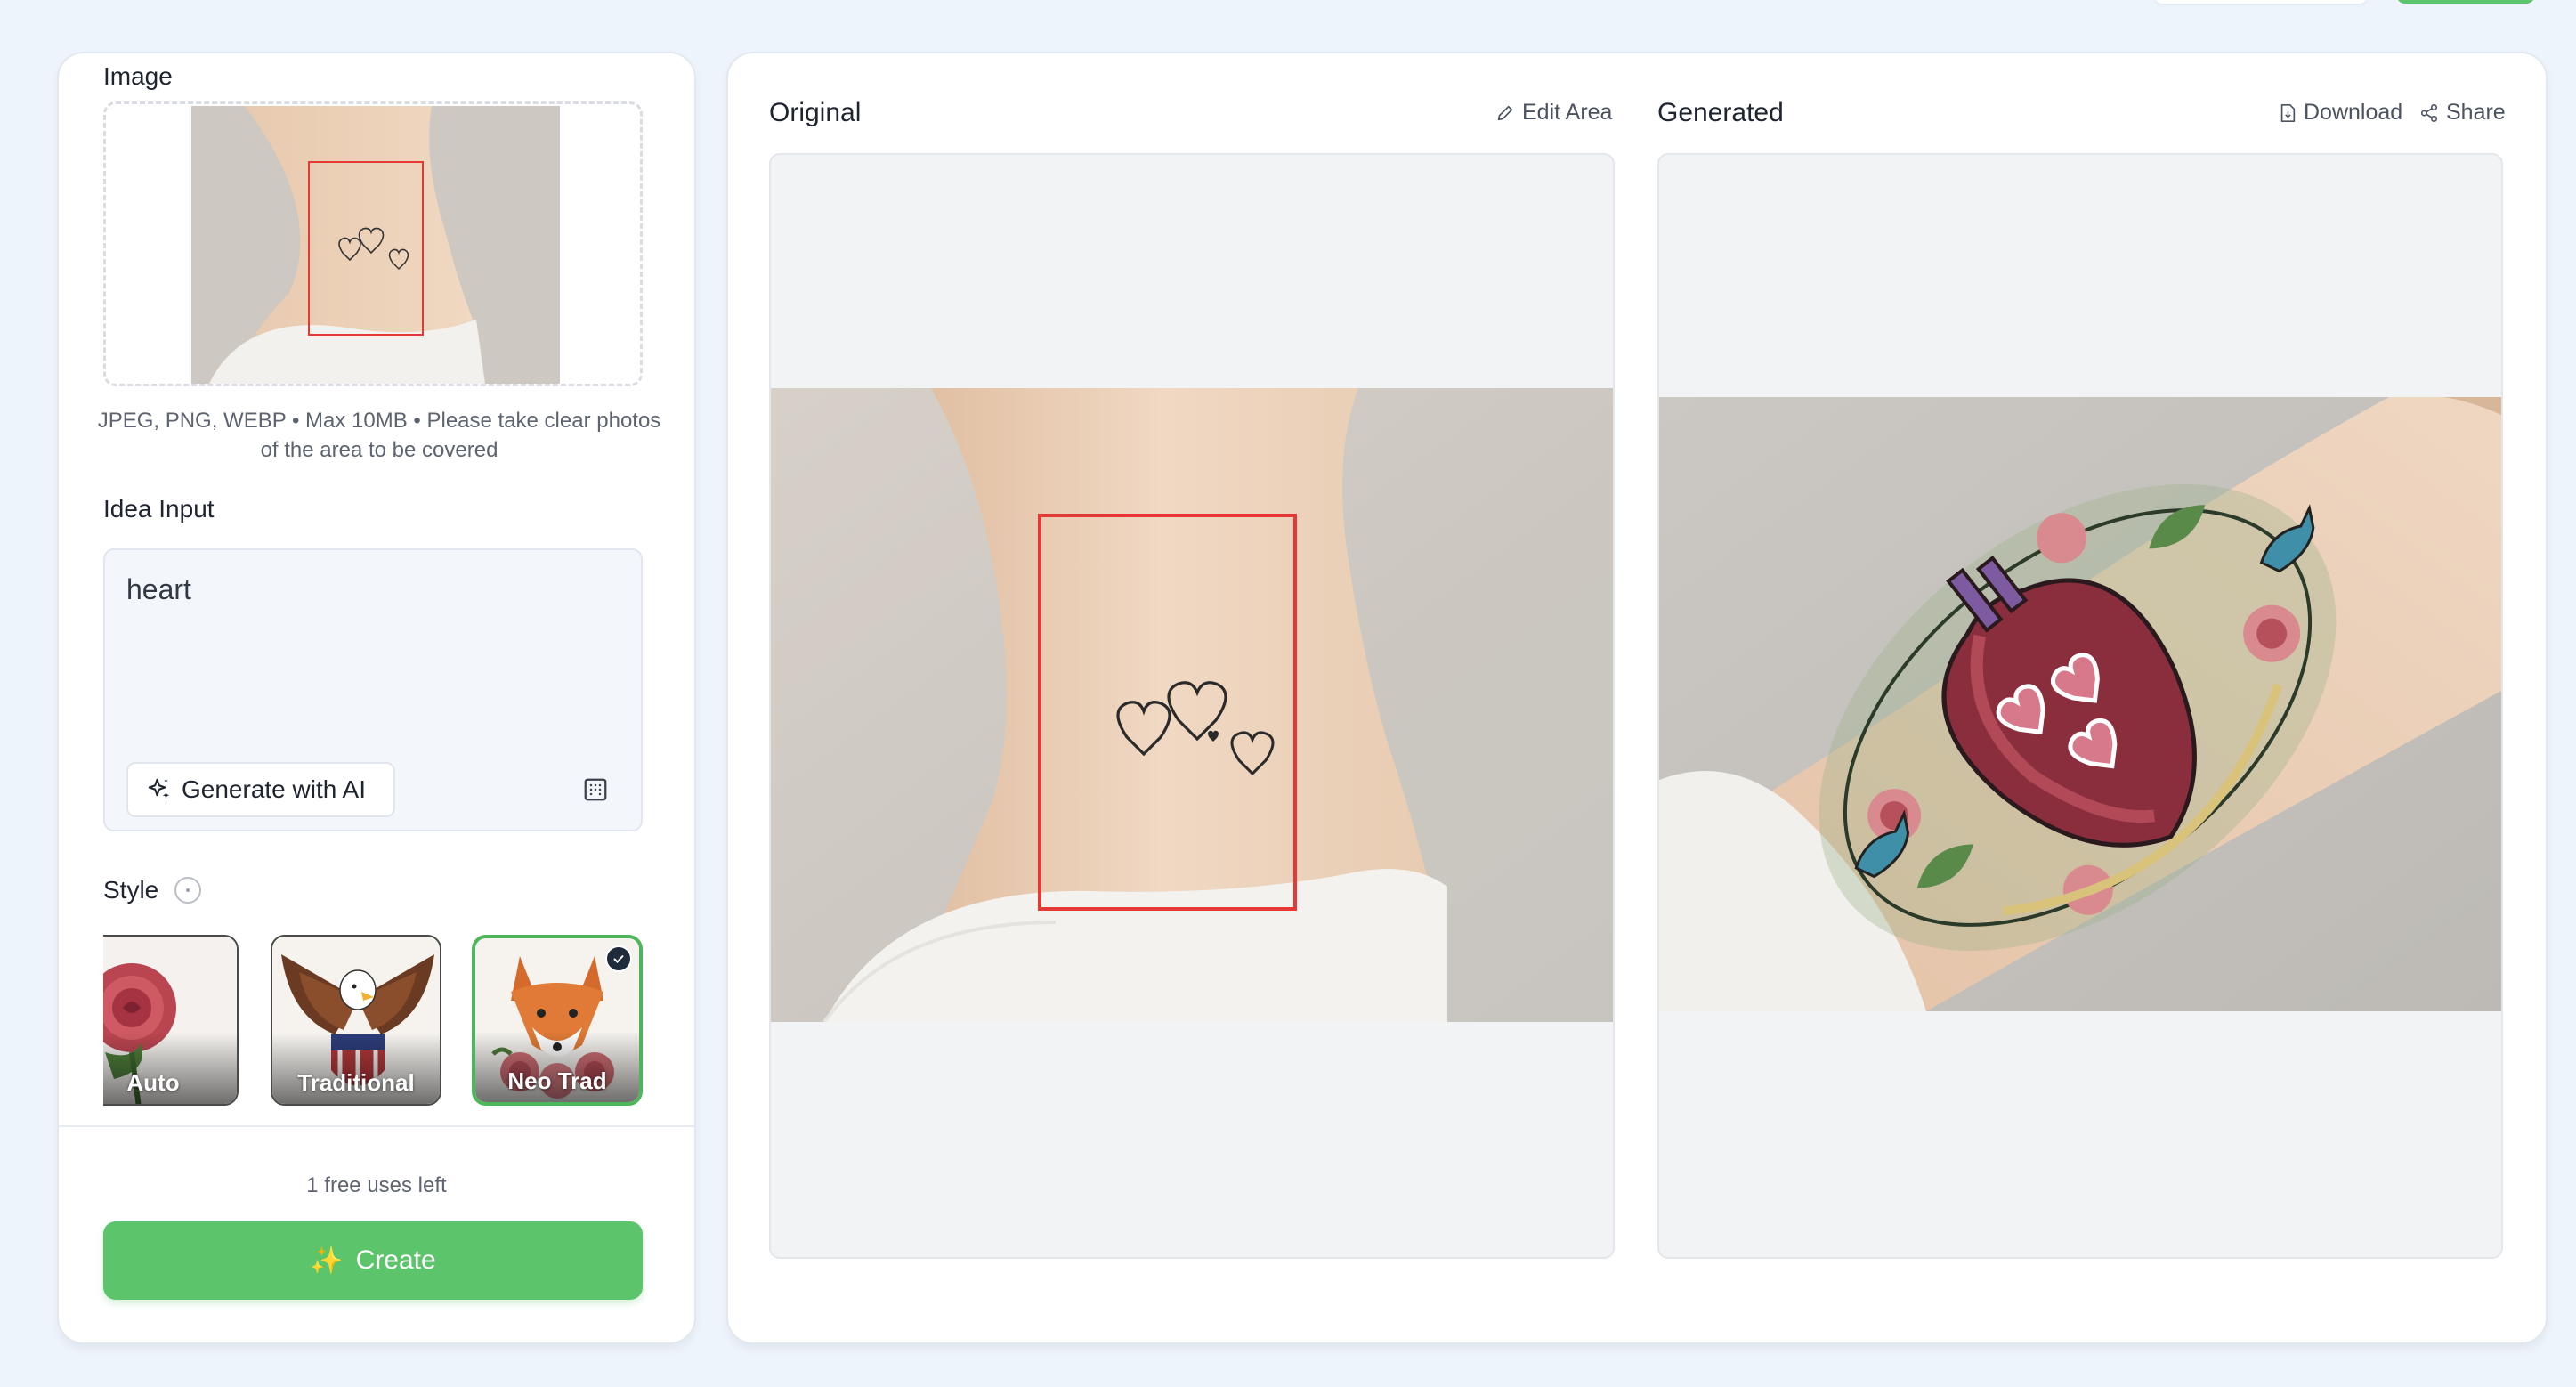 This screenshot has height=1387, width=2576. Describe the element at coordinates (2476, 112) in the screenshot. I see `share-label: Share` at that location.